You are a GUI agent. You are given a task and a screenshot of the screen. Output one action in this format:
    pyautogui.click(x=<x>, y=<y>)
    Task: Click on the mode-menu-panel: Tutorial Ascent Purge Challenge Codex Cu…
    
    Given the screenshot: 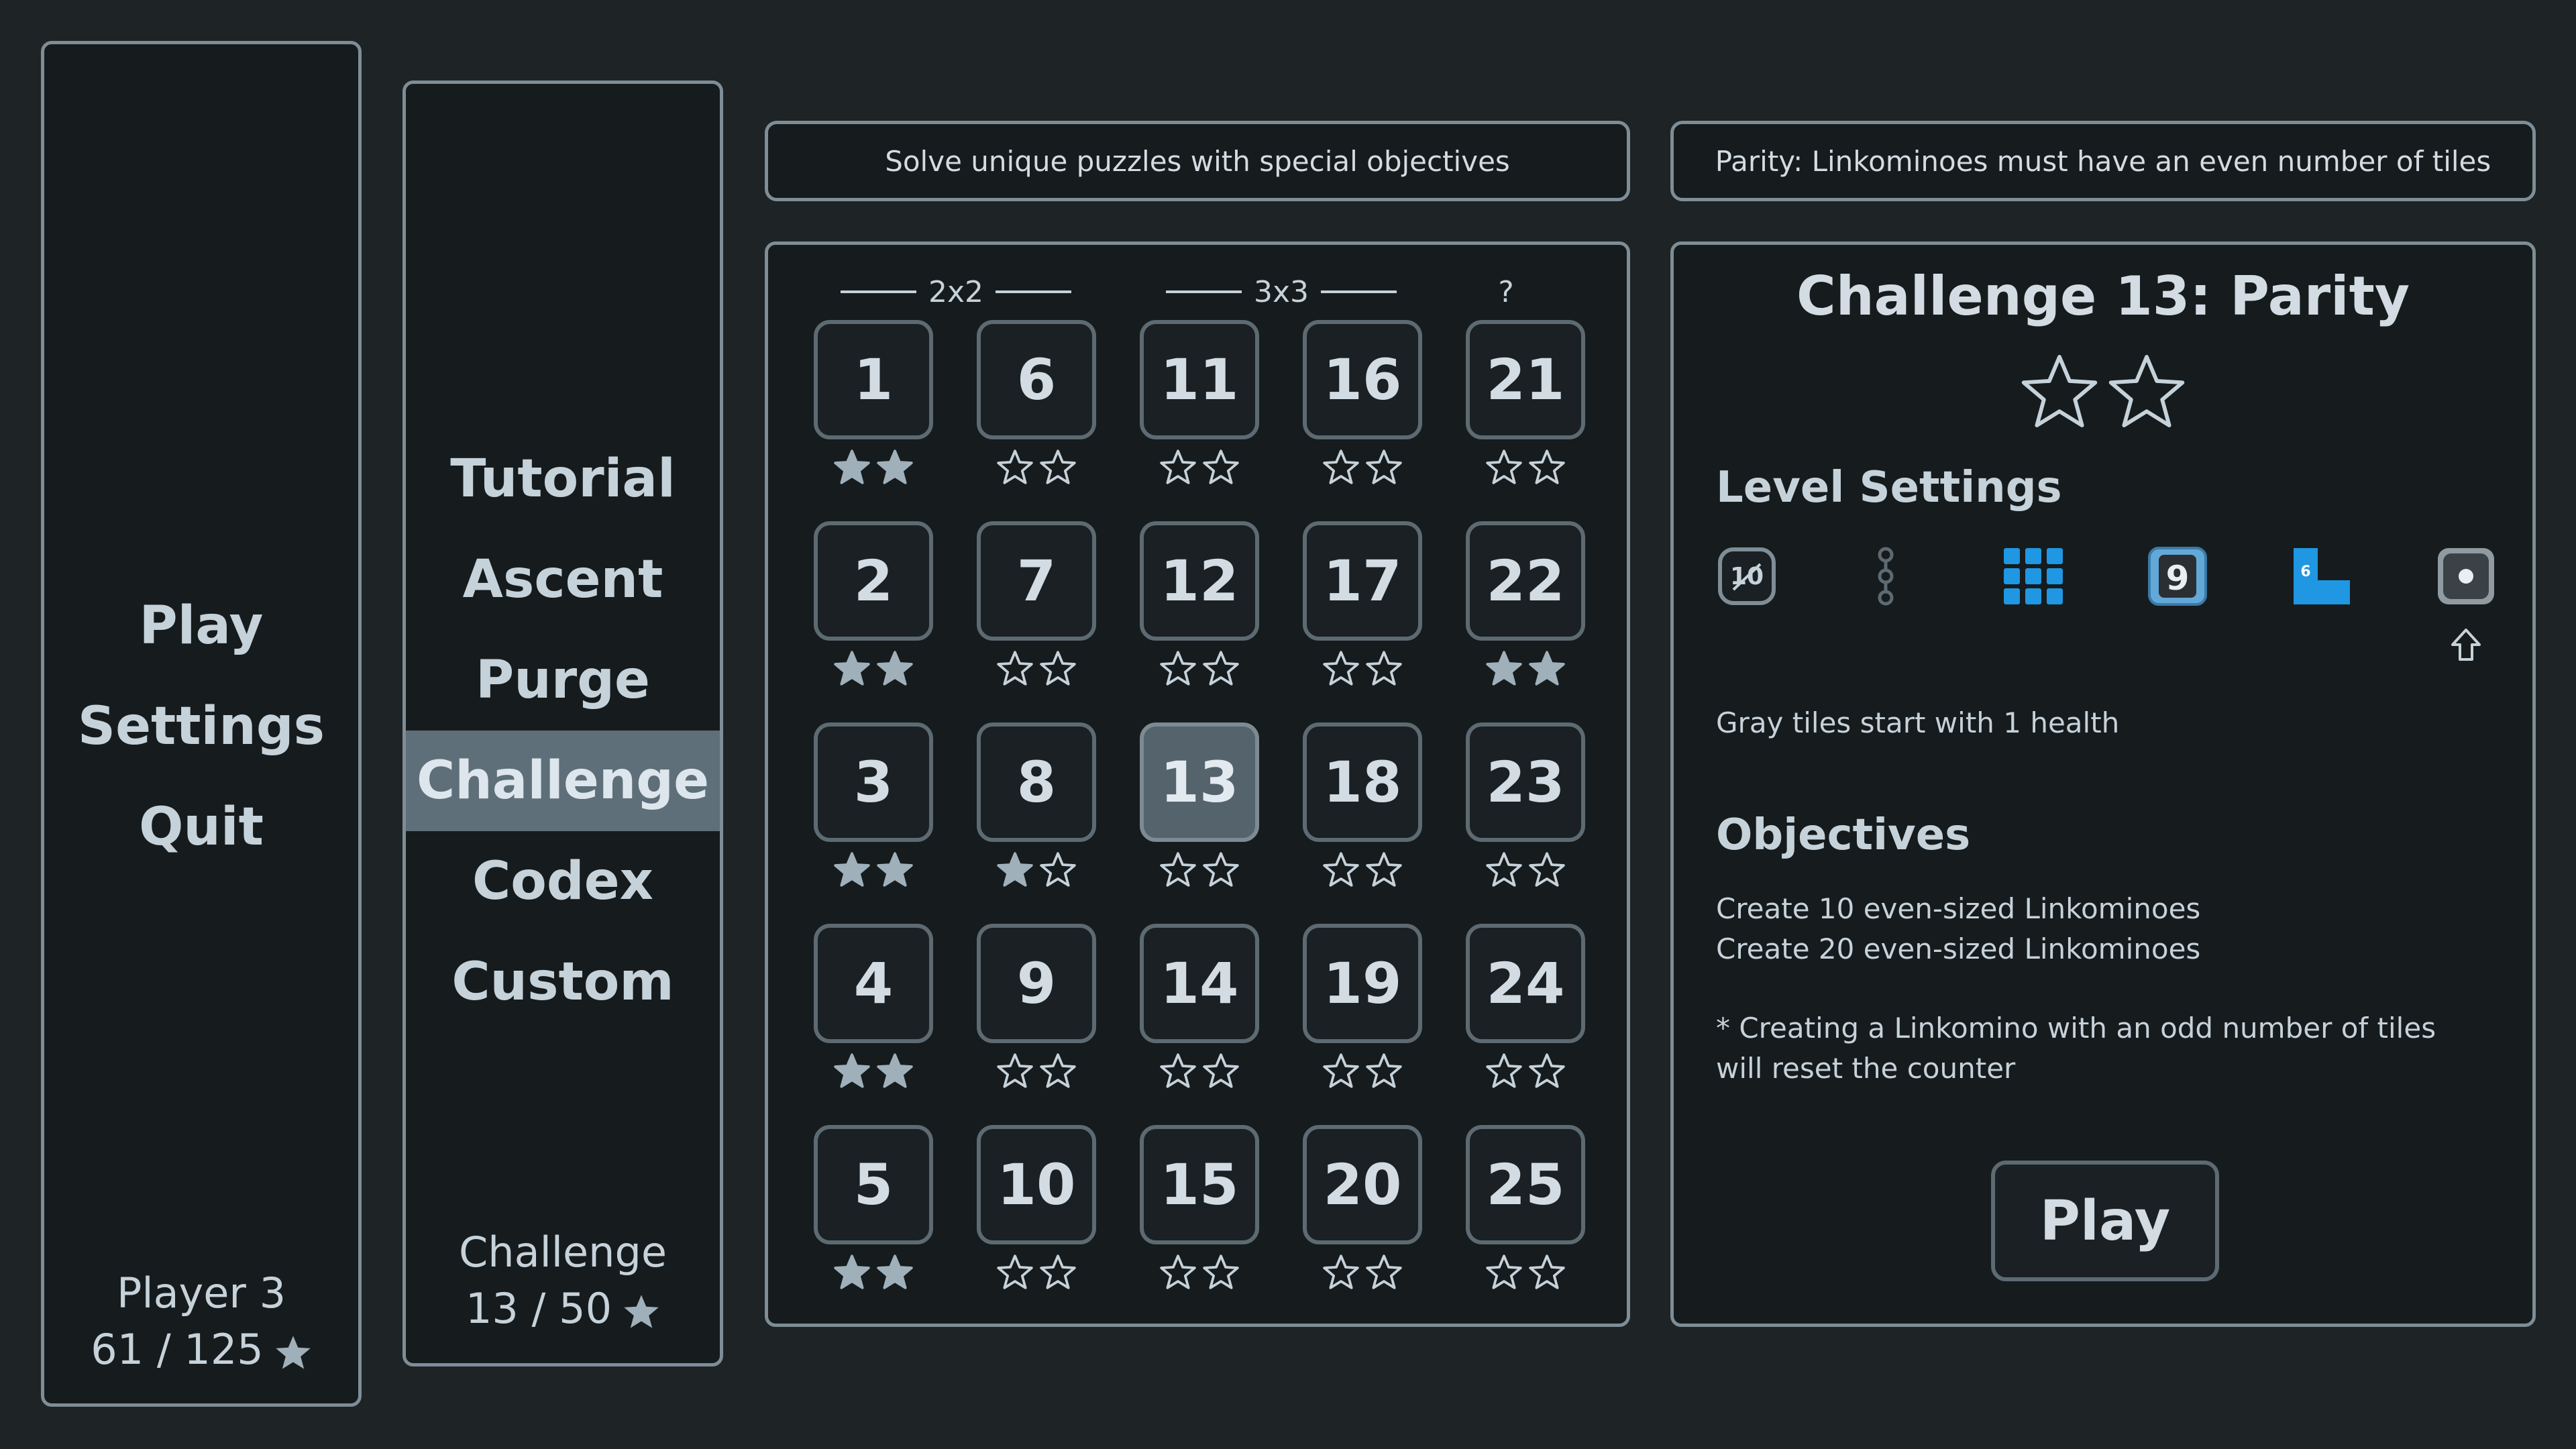 What is the action you would take?
    pyautogui.click(x=562, y=723)
    